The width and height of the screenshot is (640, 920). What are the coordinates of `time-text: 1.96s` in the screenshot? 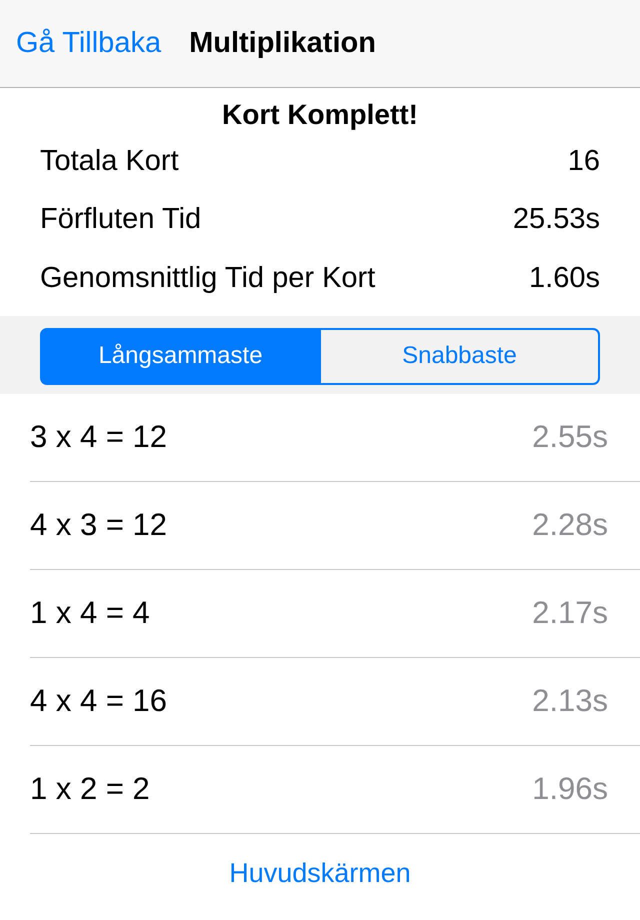 It's located at (570, 789).